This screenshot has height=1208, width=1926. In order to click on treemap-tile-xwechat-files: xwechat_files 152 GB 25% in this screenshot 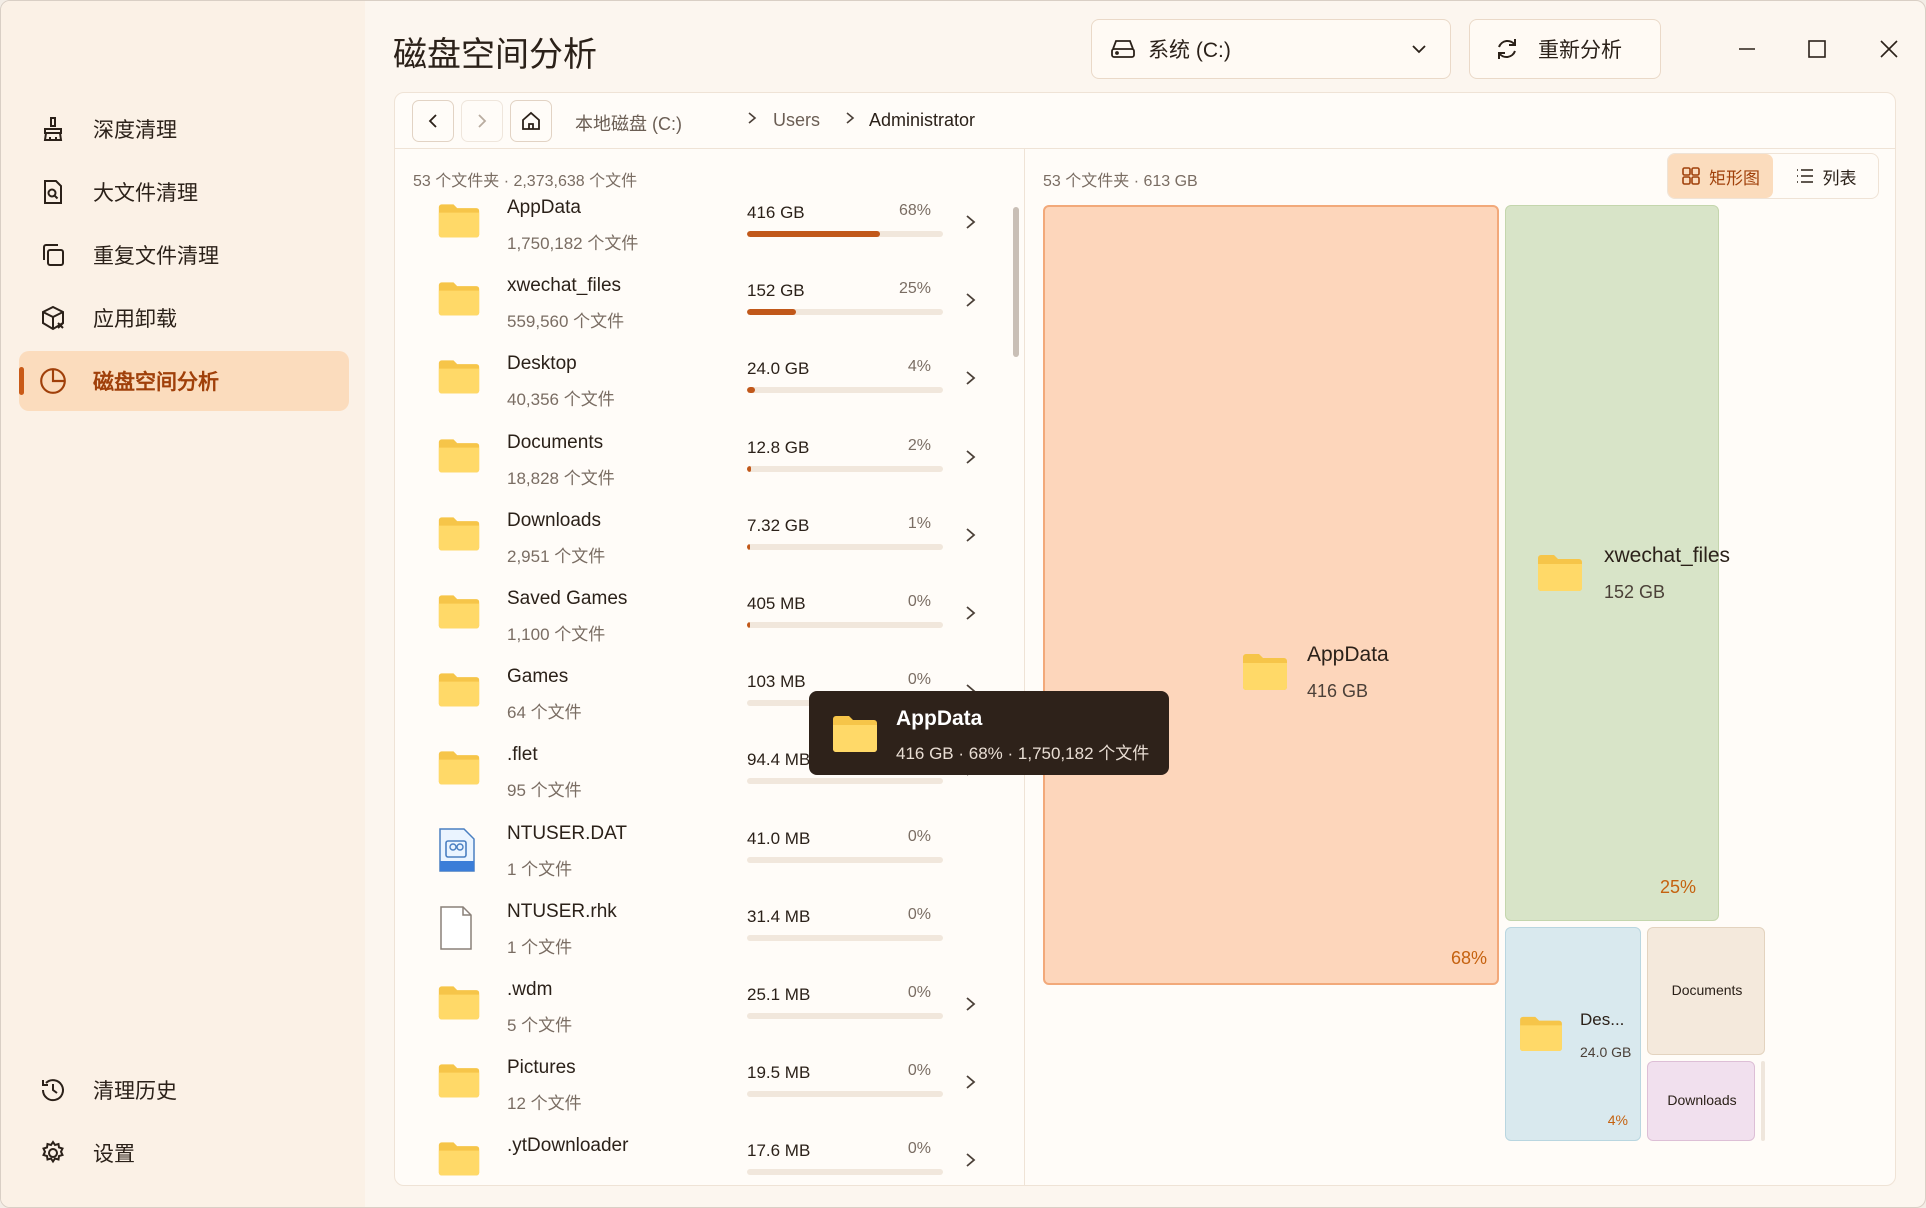, I will do `click(1617, 563)`.